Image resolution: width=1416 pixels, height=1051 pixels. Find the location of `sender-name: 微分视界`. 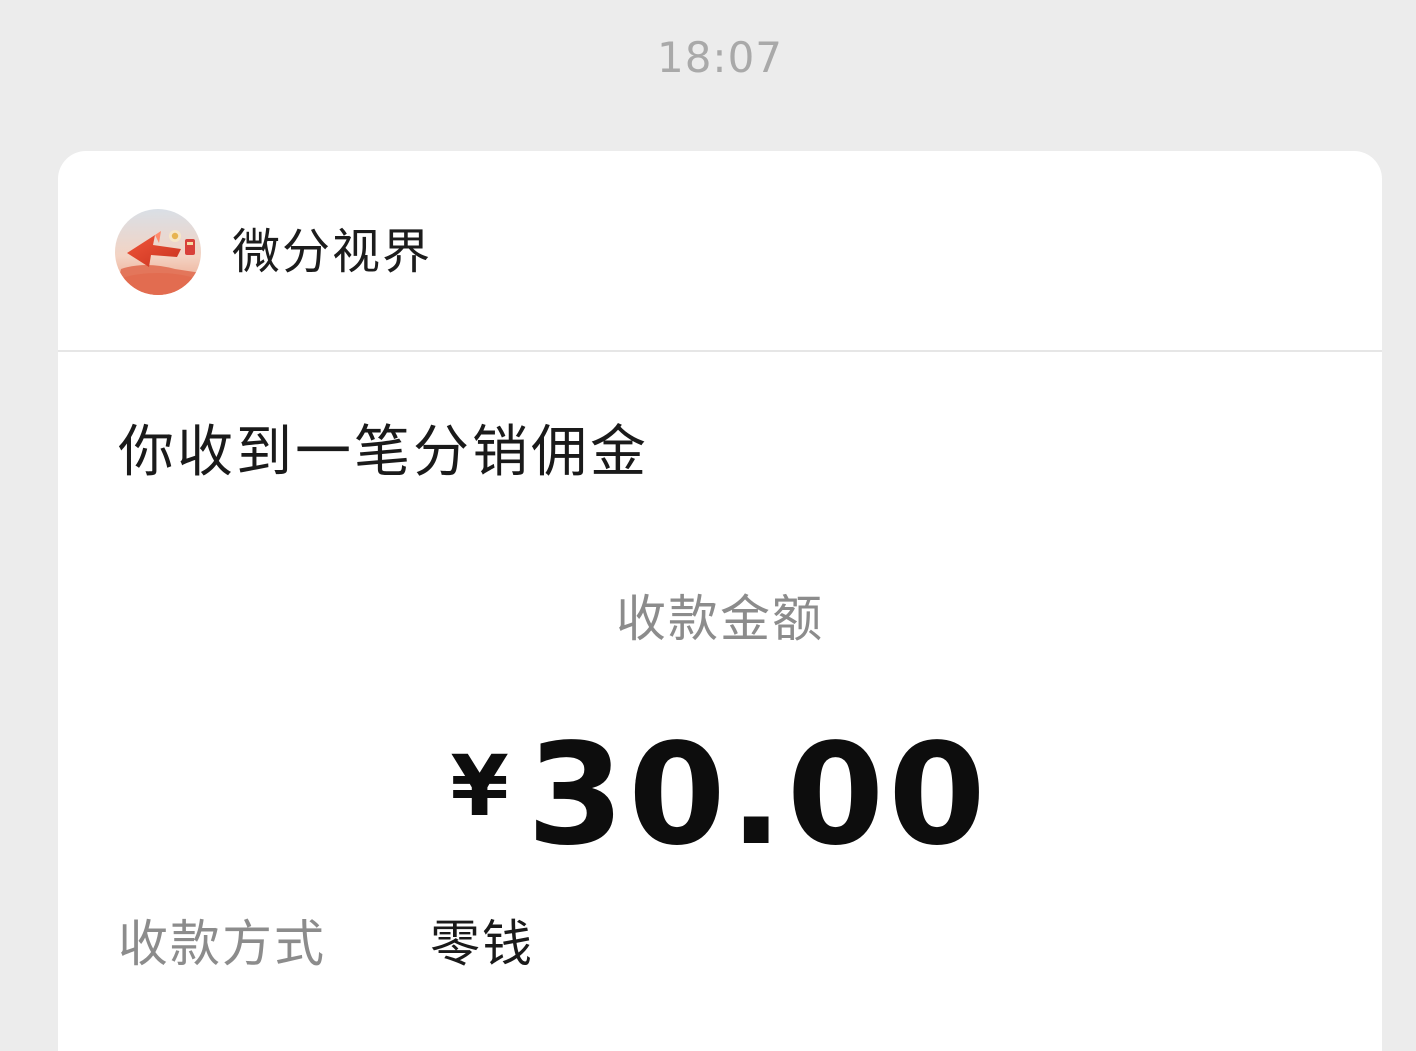

sender-name: 微分视界 is located at coordinates (332, 252).